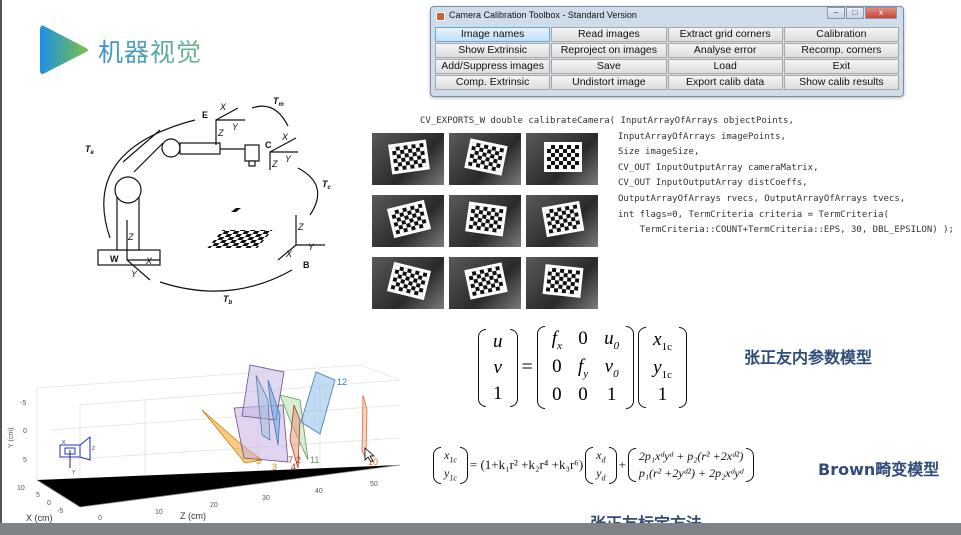 The width and height of the screenshot is (961, 535). What do you see at coordinates (274, 467) in the screenshot?
I see `plane-label: 3` at bounding box center [274, 467].